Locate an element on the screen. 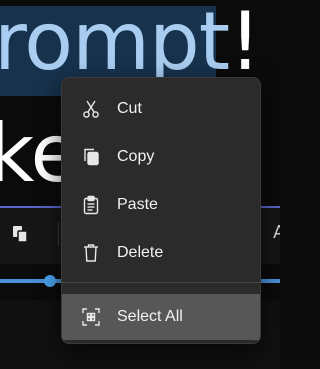  menu-item-label: Cut is located at coordinates (129, 108).